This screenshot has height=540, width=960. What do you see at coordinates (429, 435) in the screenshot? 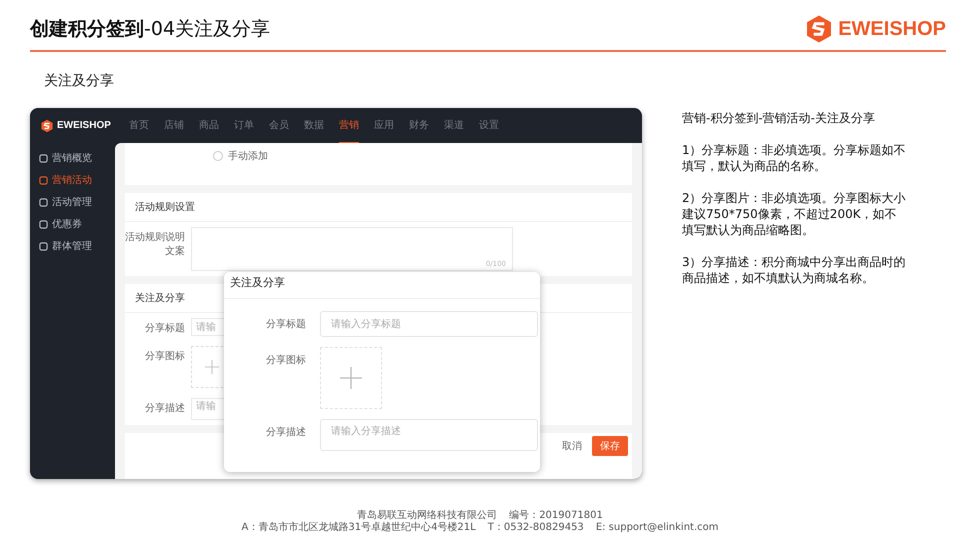
I see `text-area: 请输入分享描述` at bounding box center [429, 435].